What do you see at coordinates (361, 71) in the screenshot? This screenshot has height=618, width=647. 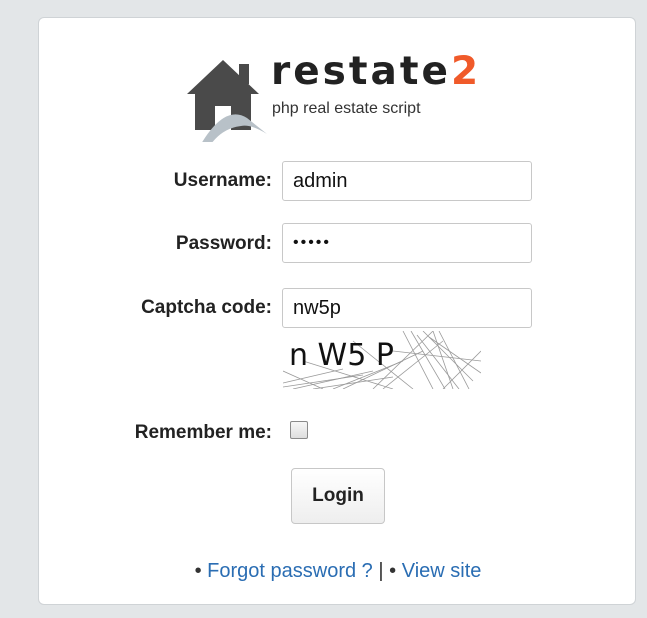 I see `logo-title-main: restate` at bounding box center [361, 71].